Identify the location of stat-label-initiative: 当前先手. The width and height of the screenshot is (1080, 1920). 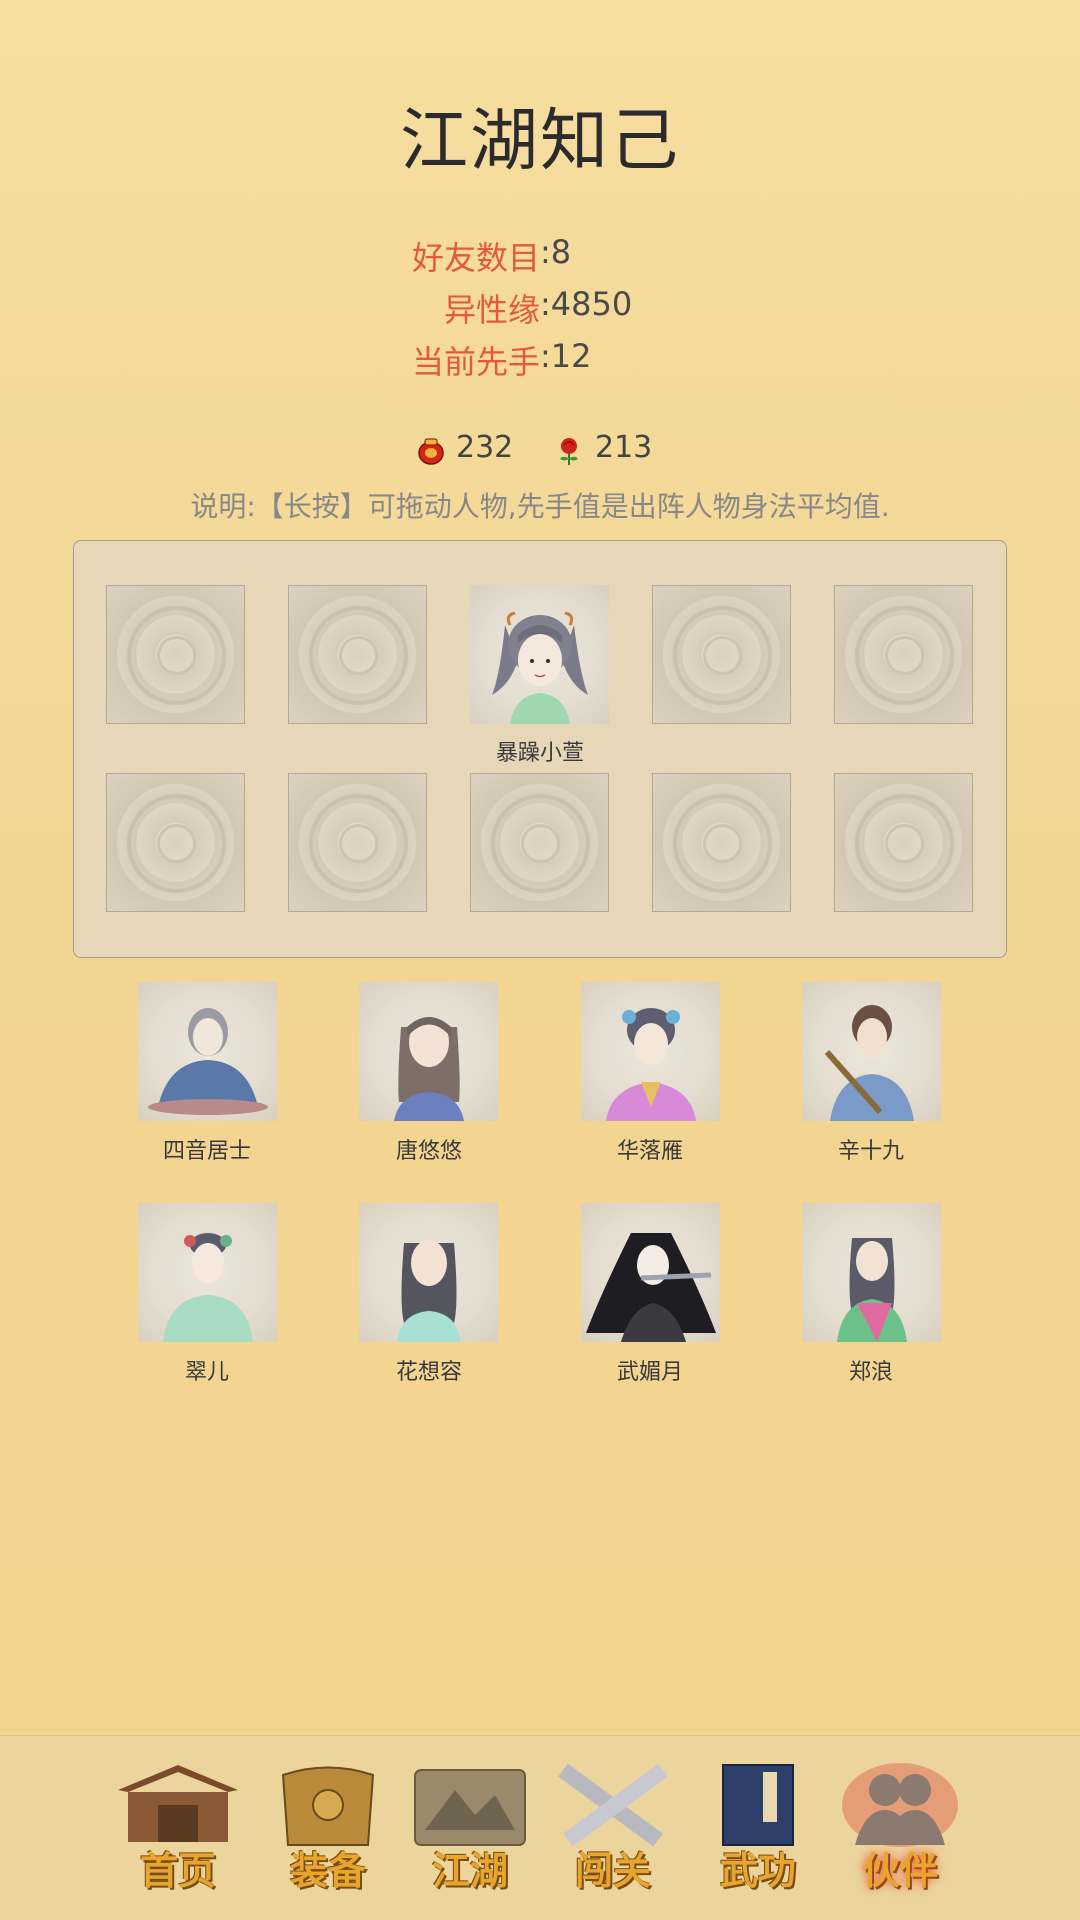
(475, 362).